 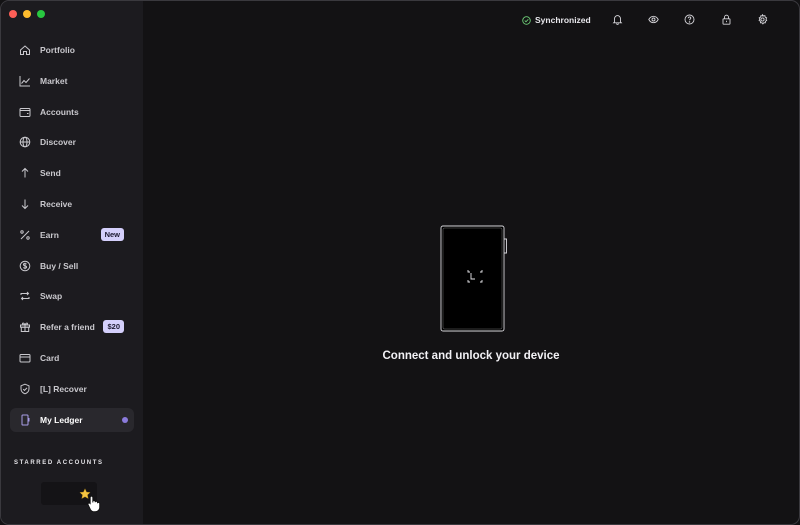 I want to click on connect-device-message: Connect and unlock your device, so click(x=471, y=356).